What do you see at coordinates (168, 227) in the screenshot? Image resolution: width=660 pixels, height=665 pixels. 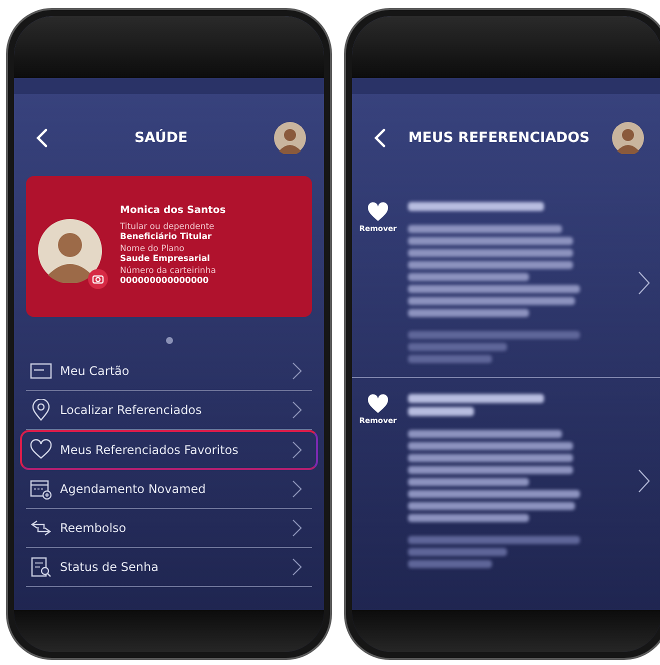 I see `field-label: Titular ou dependente` at bounding box center [168, 227].